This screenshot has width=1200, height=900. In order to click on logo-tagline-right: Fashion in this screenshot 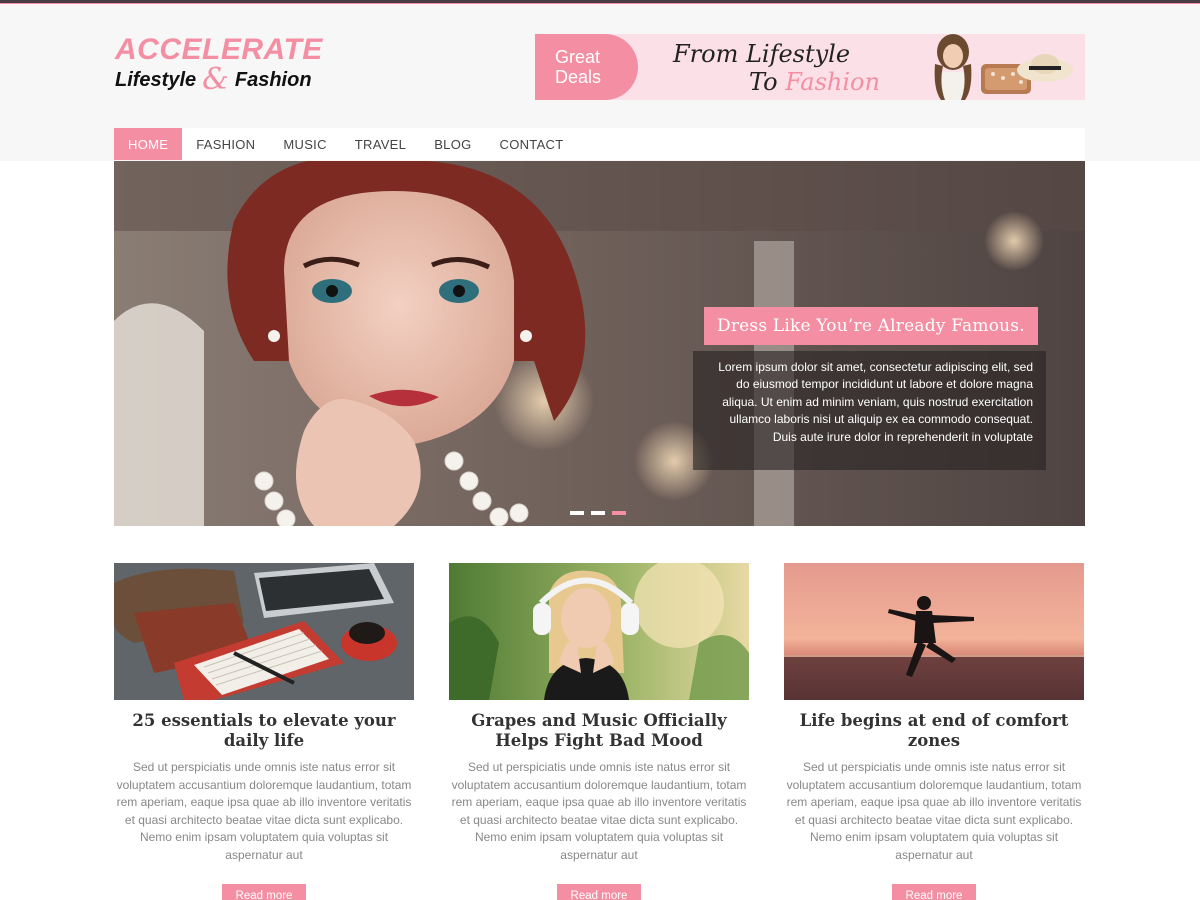, I will do `click(273, 80)`.